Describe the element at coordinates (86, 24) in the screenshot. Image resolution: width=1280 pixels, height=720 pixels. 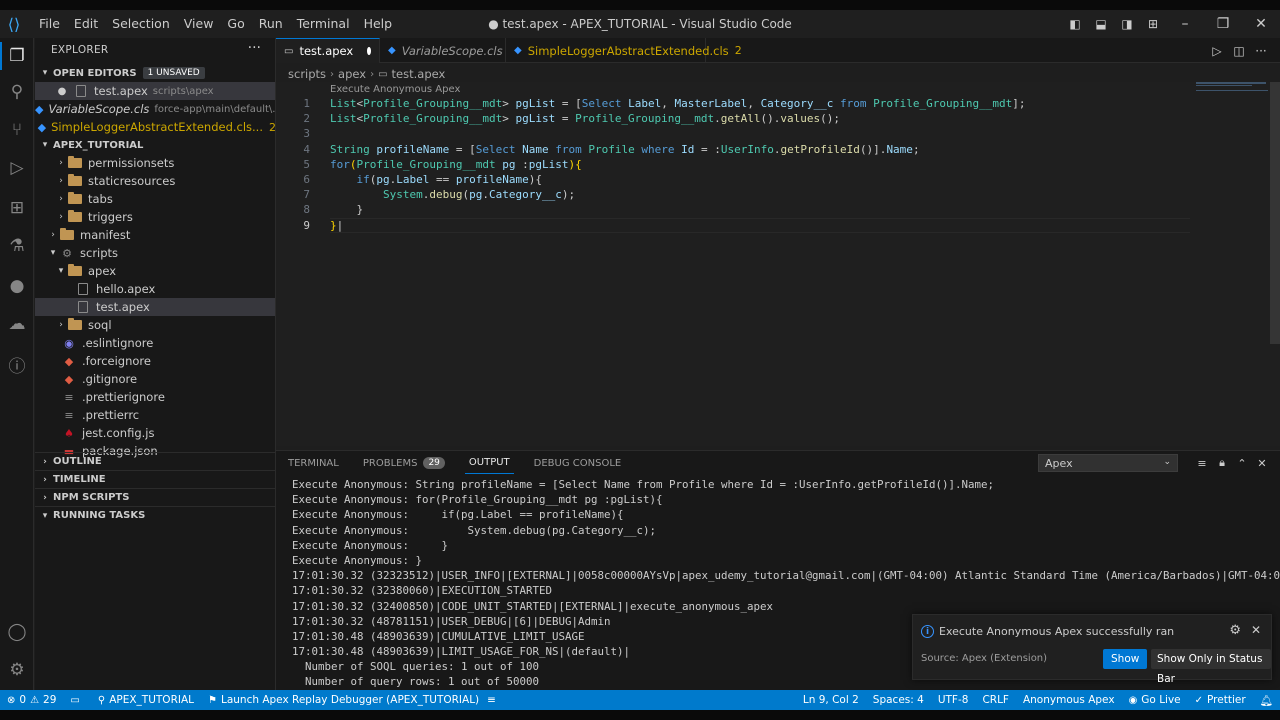
I see `menu-edit: Edit` at that location.